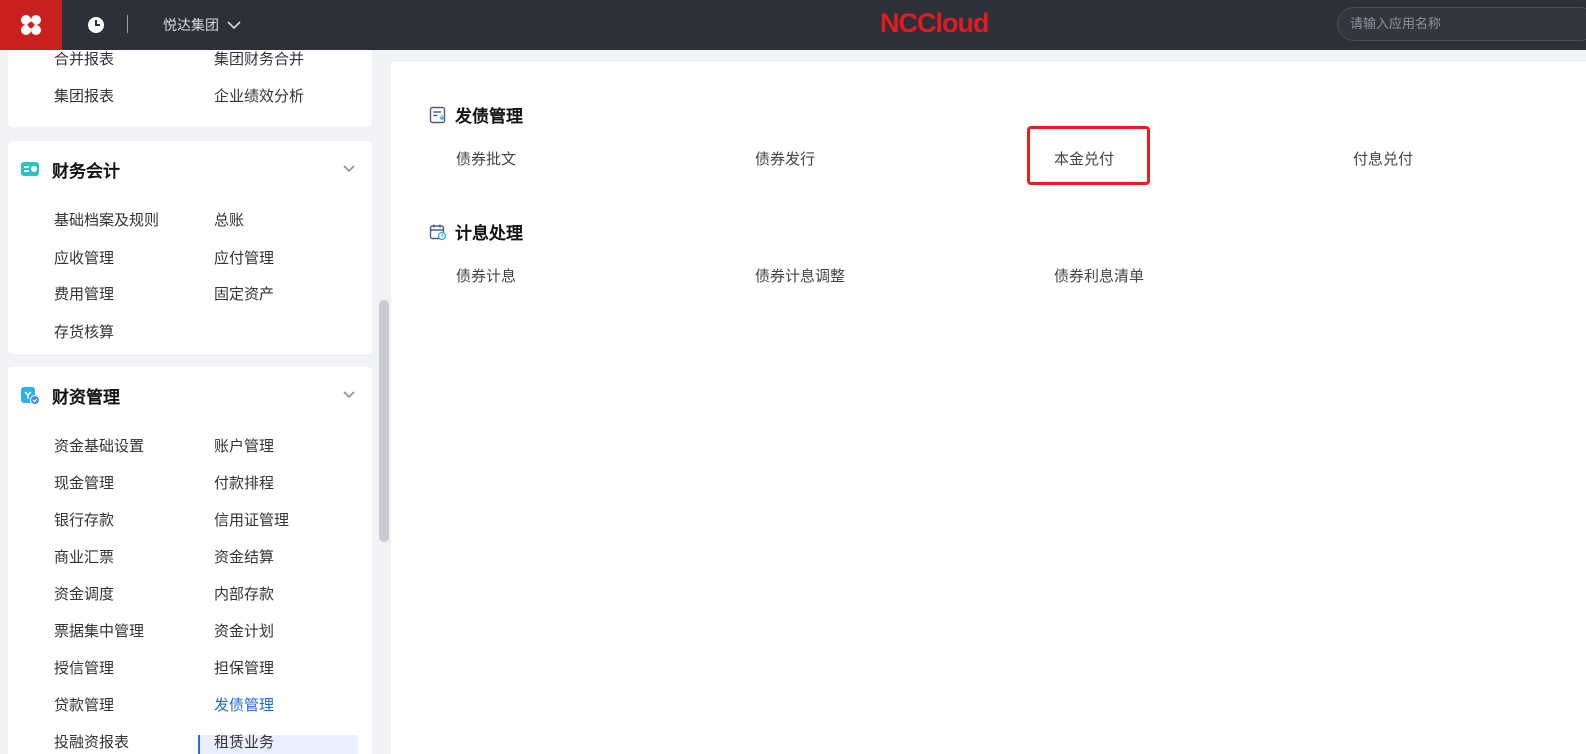 The image size is (1586, 754). What do you see at coordinates (244, 257) in the screenshot?
I see `sidebar-item: 应付管理` at bounding box center [244, 257].